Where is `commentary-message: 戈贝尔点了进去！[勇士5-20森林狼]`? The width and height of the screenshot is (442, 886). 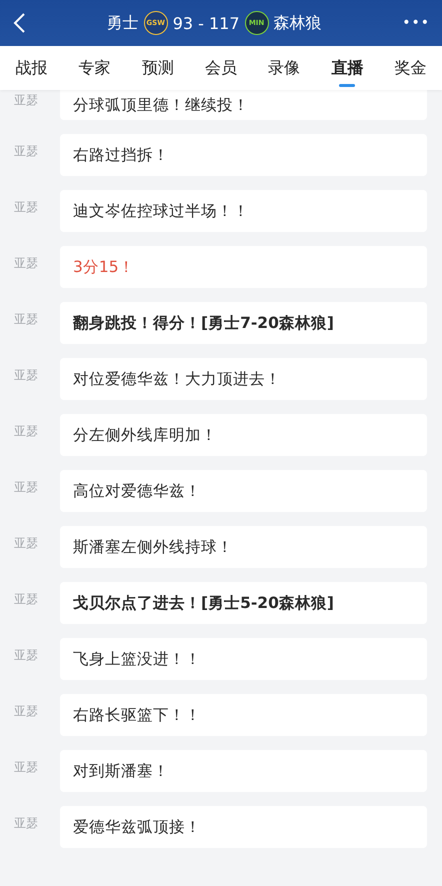
commentary-message: 戈贝尔点了进去！[勇士5-20森林狼] is located at coordinates (243, 603).